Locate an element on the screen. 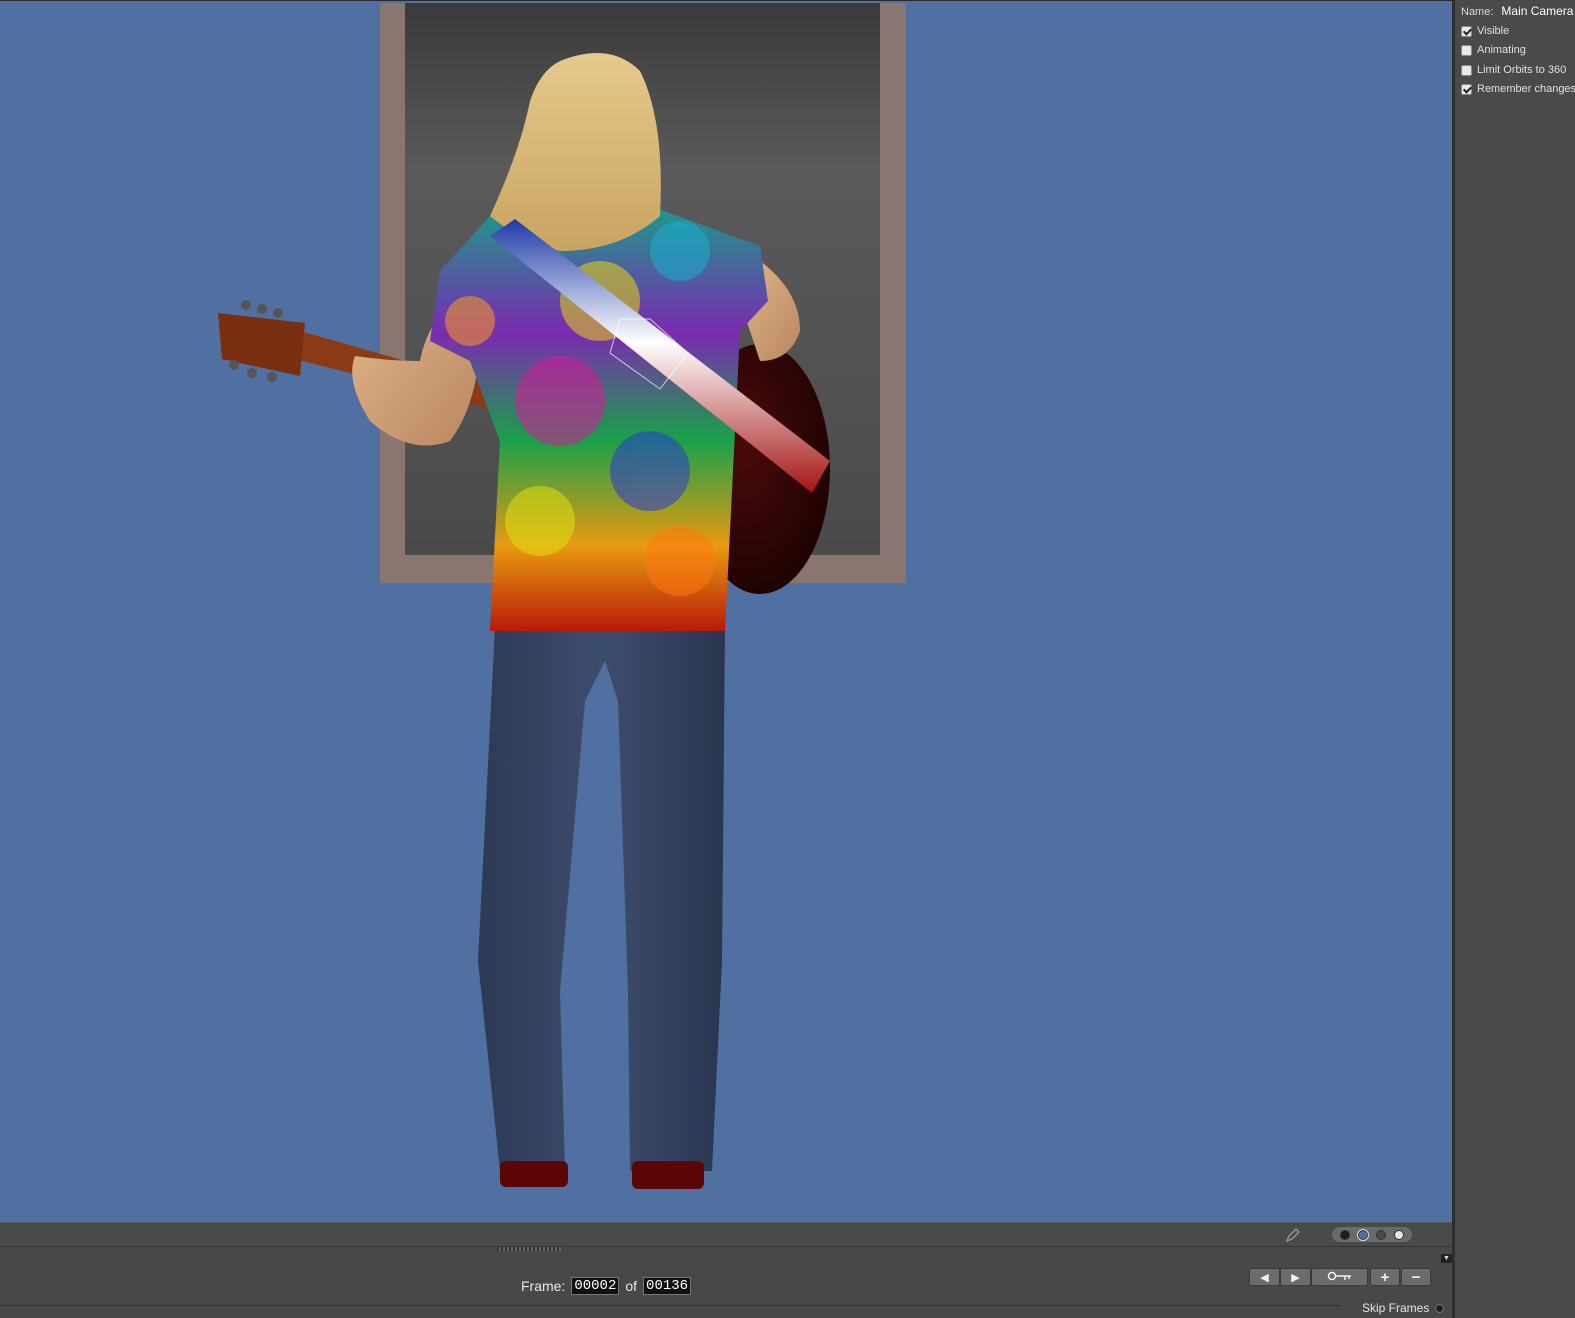 The image size is (1575, 1318). limit-orbits-checkbox is located at coordinates (1466, 70).